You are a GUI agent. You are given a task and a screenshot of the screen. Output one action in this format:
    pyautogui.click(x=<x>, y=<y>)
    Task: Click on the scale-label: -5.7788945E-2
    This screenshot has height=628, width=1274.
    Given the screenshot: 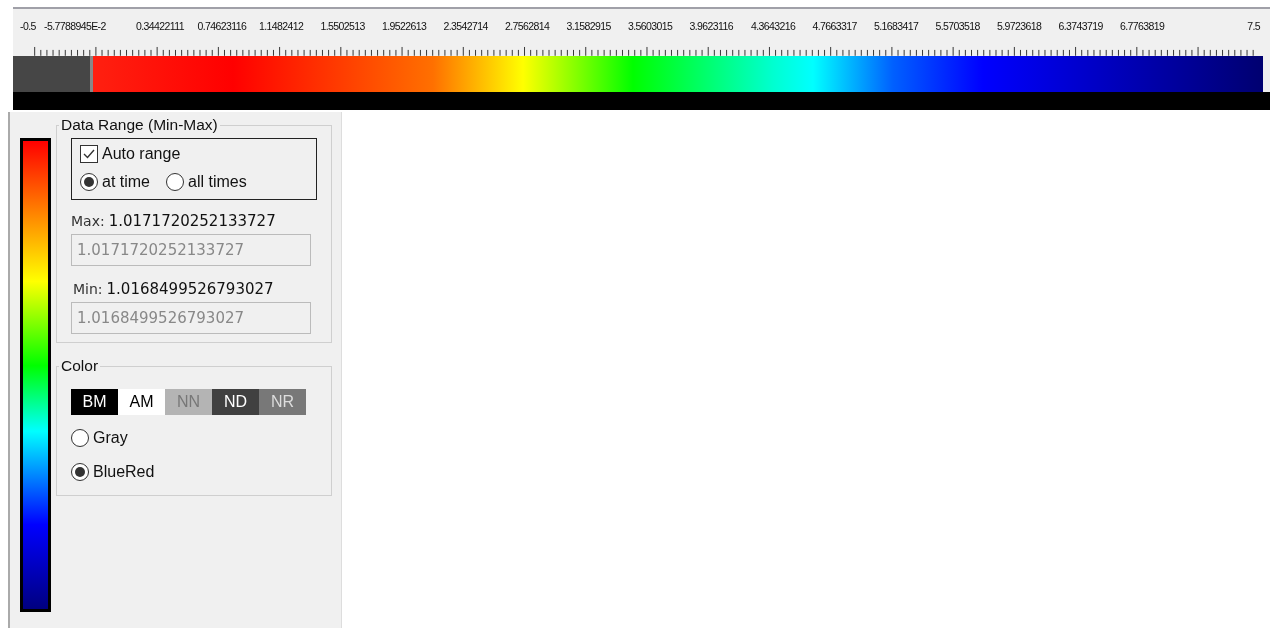 What is the action you would take?
    pyautogui.click(x=75, y=25)
    